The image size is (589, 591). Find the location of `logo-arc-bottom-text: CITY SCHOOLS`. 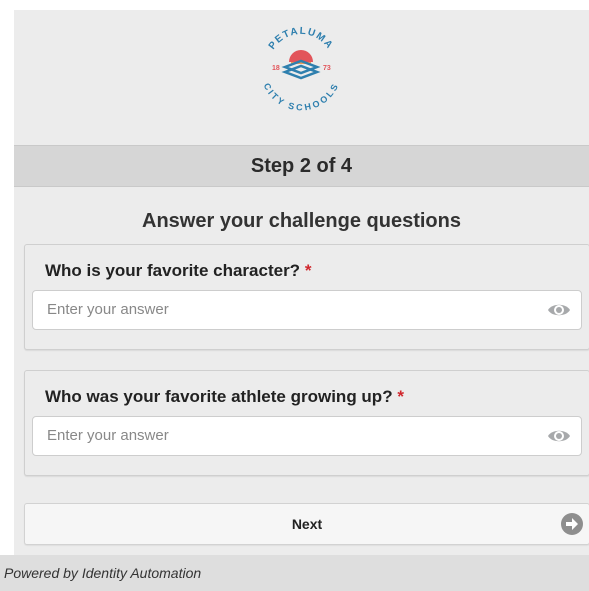

logo-arc-bottom-text: CITY SCHOOLS is located at coordinates (301, 97).